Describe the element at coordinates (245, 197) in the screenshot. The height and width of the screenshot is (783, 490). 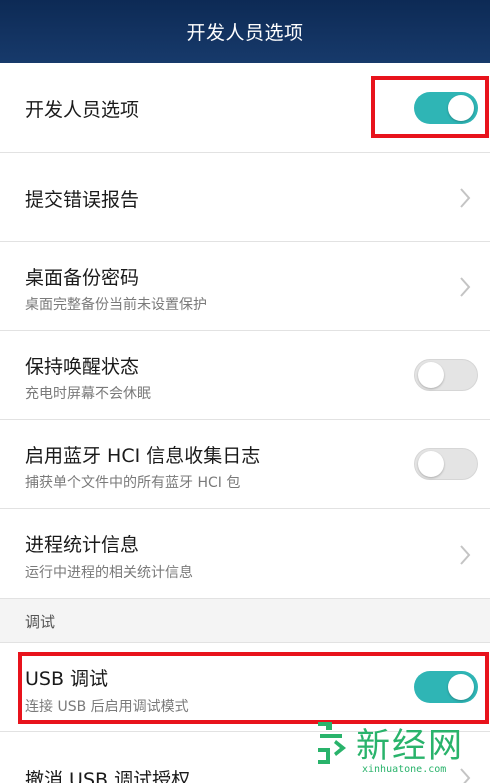
I see `bug-report-row: 提交错误报告` at that location.